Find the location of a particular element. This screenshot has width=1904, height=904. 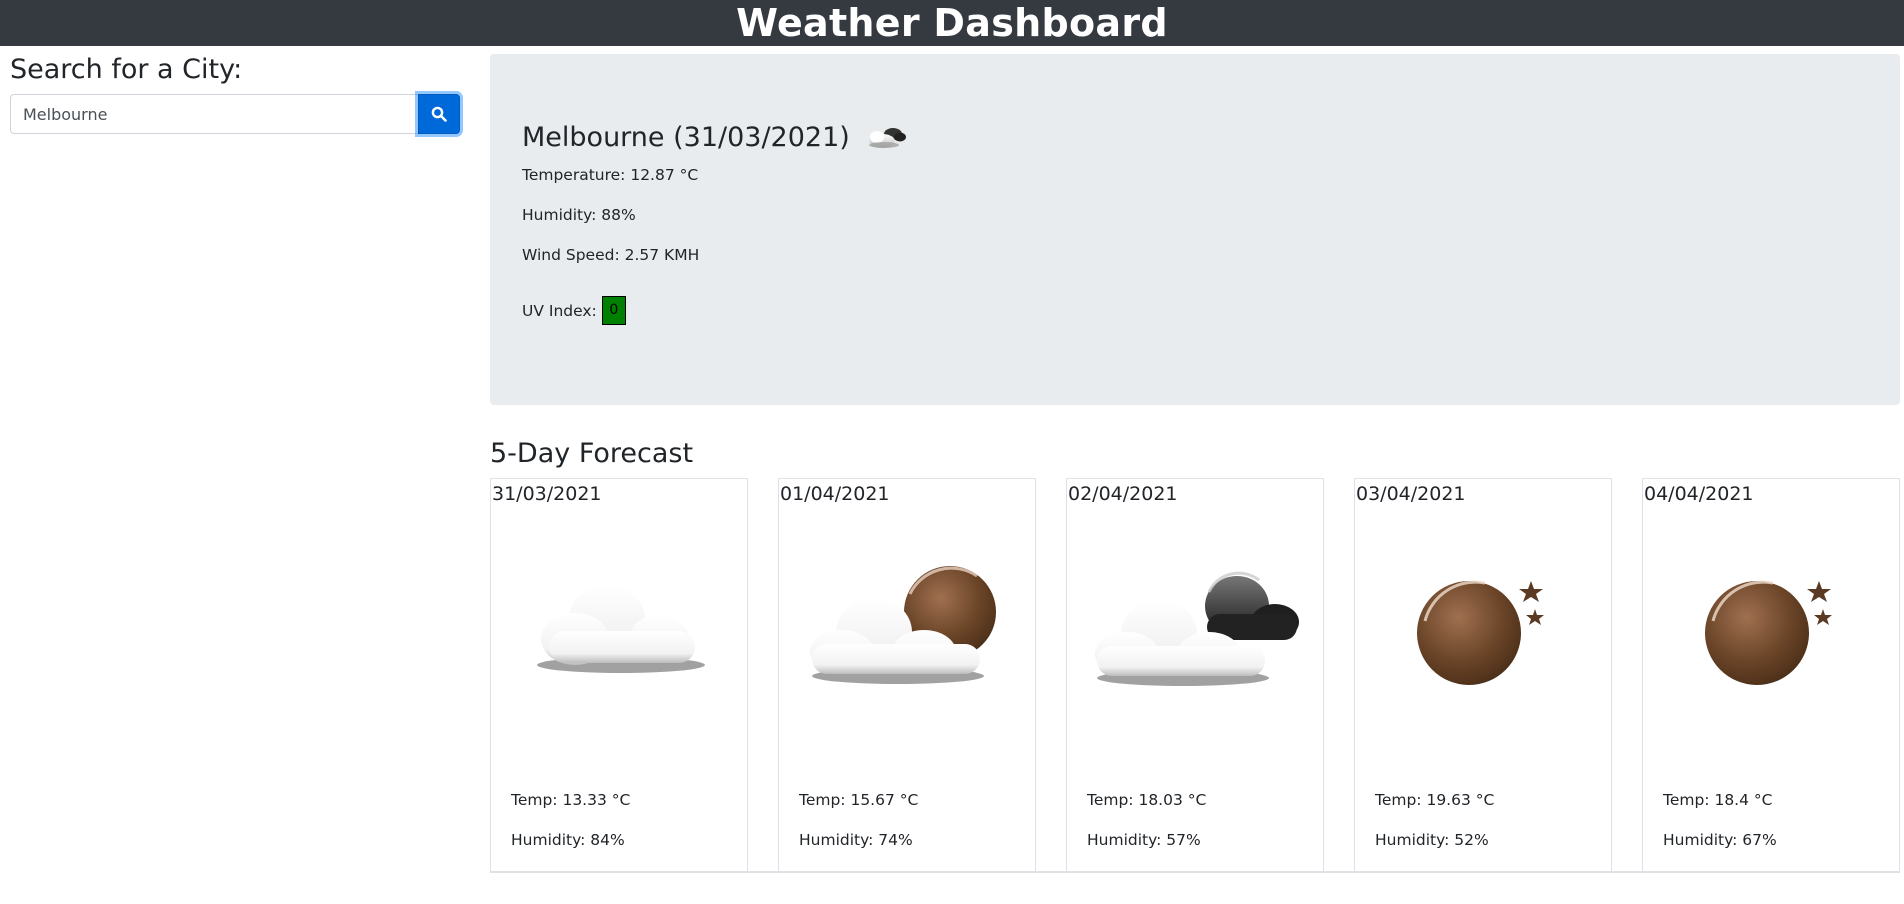

forecast-card: 01/04/2021 Temp: 15.67 °C Humidity: 74% is located at coordinates (907, 675).